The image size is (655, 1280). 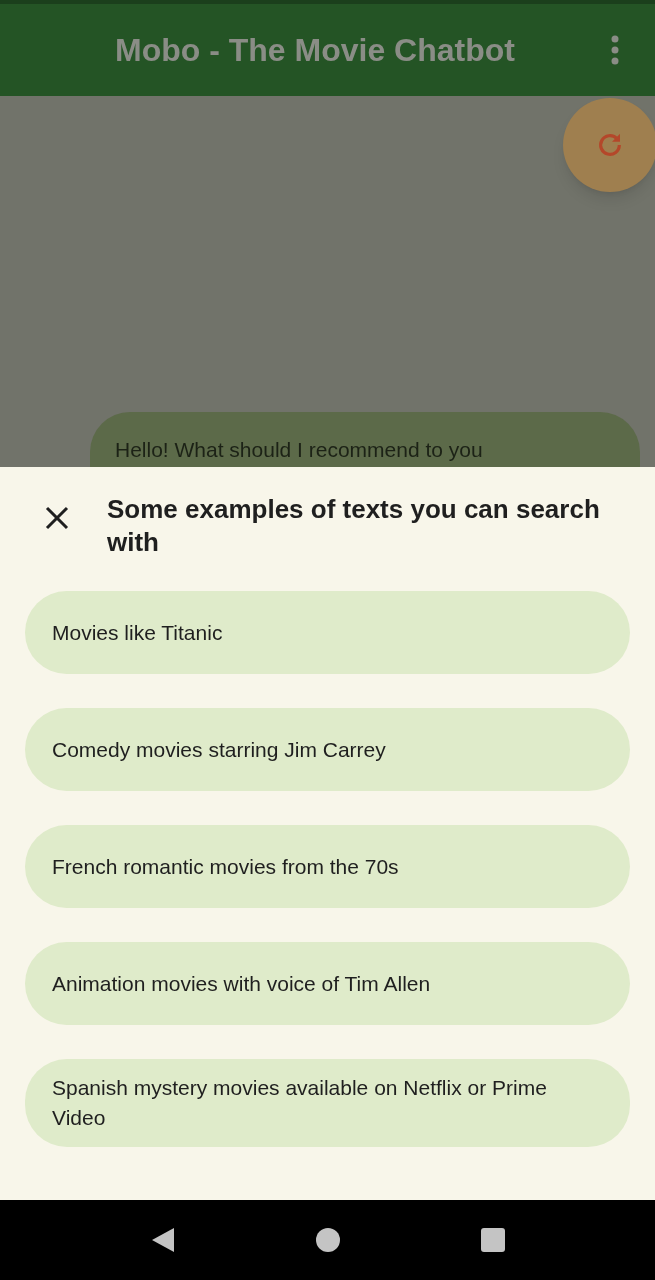 I want to click on message-bubble: Hello! What should I recommend to you, so click(x=365, y=439).